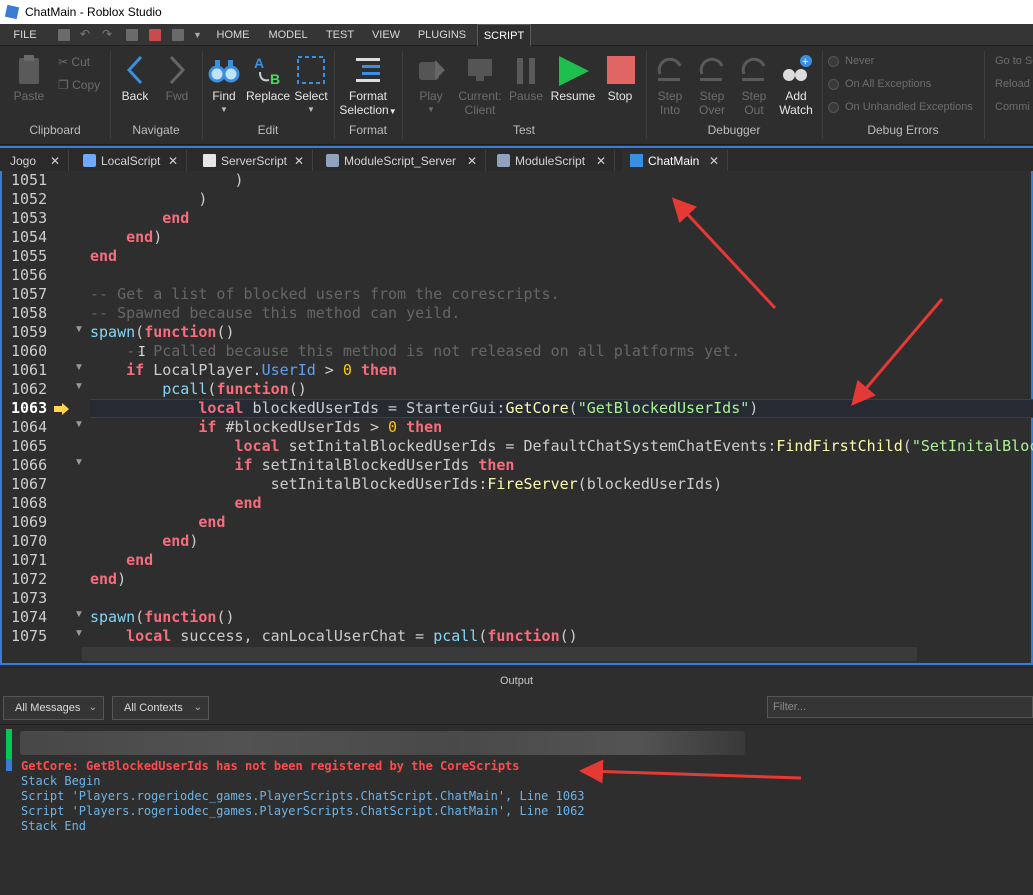  I want to click on unhandled-exceptions-label: On Unhandled Exceptions, so click(909, 107).